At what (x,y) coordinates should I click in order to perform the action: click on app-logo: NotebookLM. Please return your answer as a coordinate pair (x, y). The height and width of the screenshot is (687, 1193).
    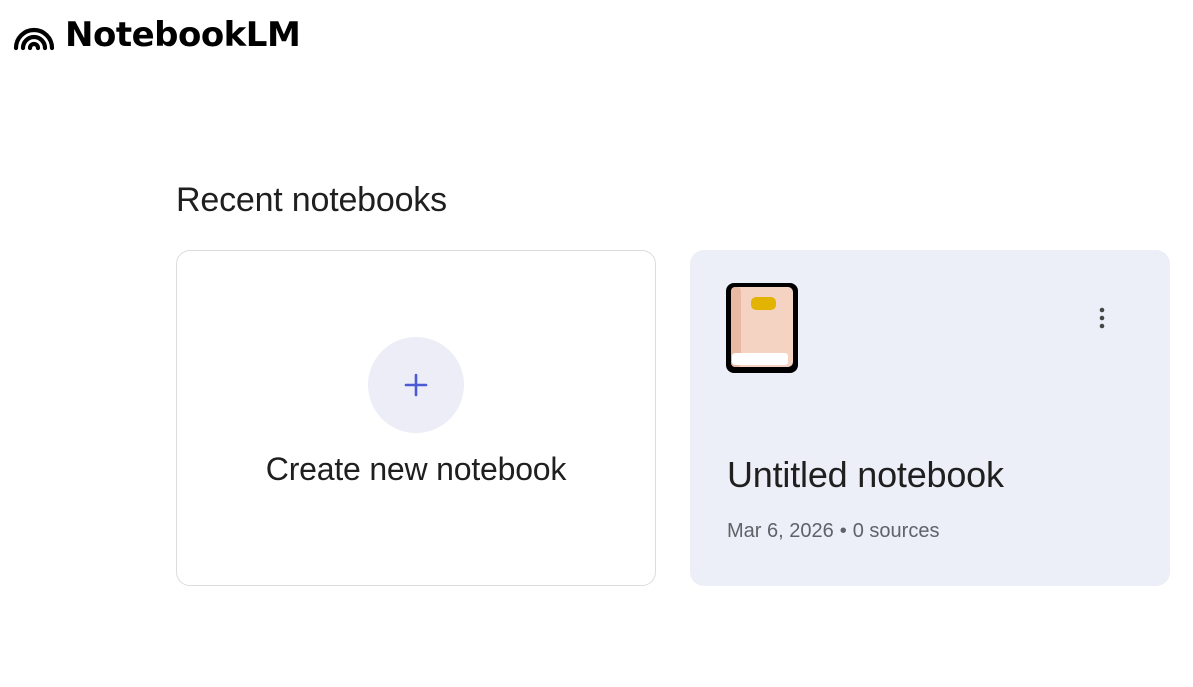
    Looking at the image, I should click on (157, 35).